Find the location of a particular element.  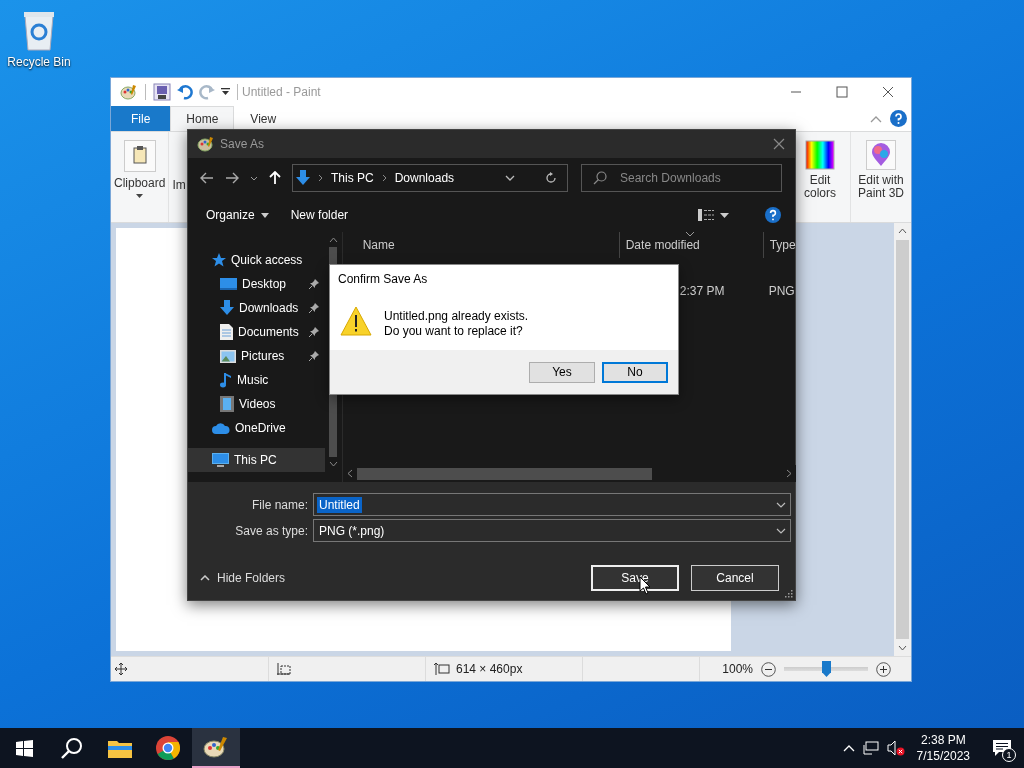

zoom-level-text: 100% is located at coordinates (737, 669).